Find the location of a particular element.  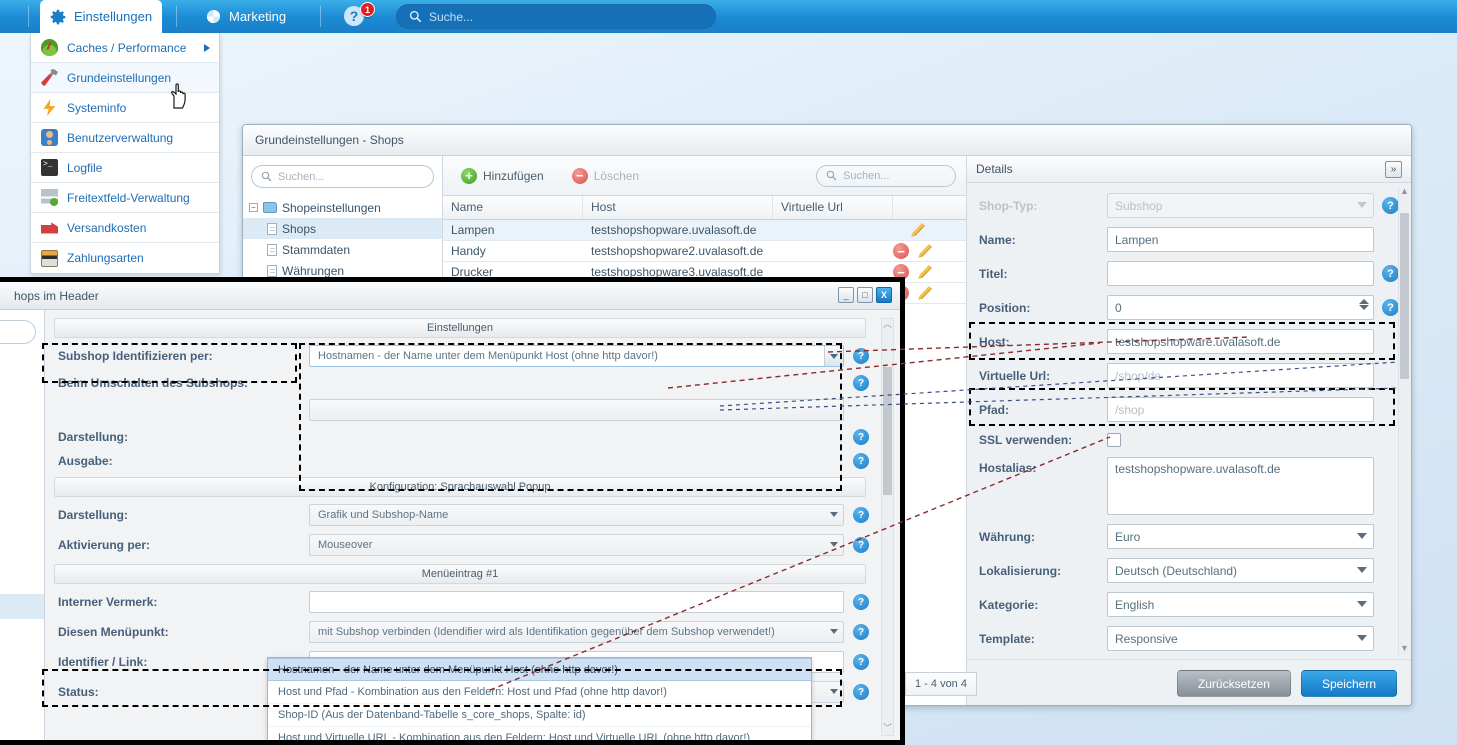

nav-item-marketing: Marketing is located at coordinates (246, 16).